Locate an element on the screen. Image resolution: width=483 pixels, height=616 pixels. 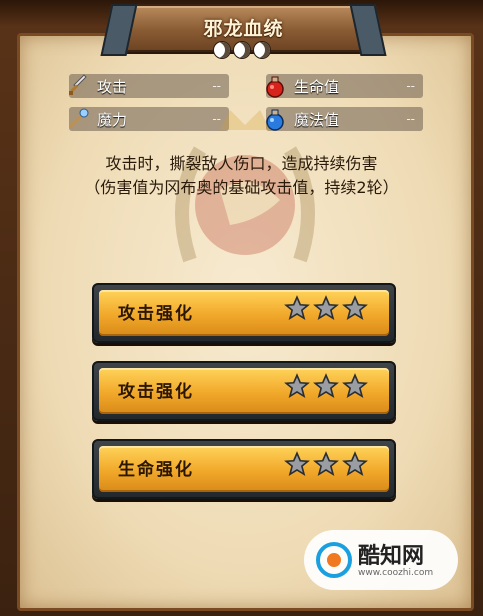
stat-label: 攻击 is located at coordinates (112, 86).